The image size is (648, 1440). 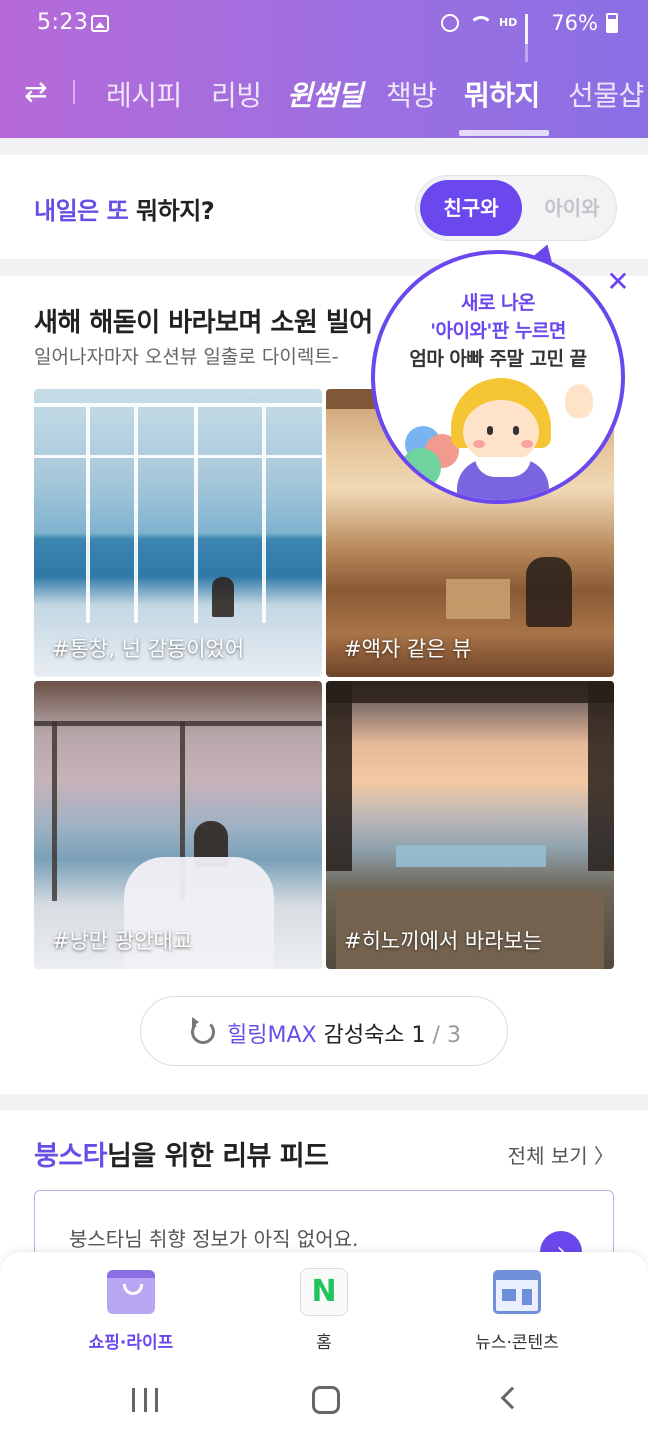 What do you see at coordinates (324, 1343) in the screenshot?
I see `nav-label: 홈` at bounding box center [324, 1343].